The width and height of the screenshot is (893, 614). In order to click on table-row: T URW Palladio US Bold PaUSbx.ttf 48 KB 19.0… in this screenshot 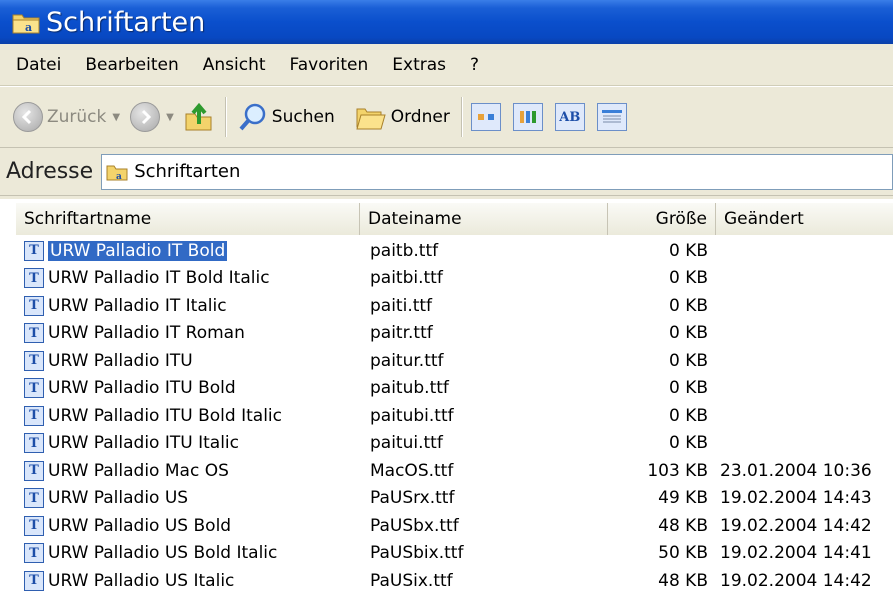, I will do `click(454, 526)`.